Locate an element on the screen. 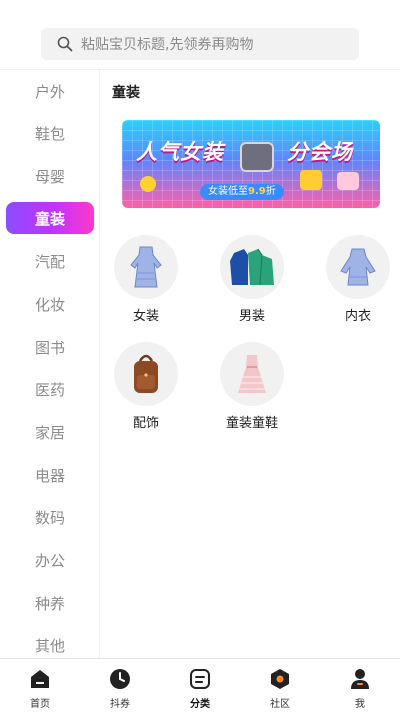 The width and height of the screenshot is (400, 712). category-men: 男装 is located at coordinates (250, 285).